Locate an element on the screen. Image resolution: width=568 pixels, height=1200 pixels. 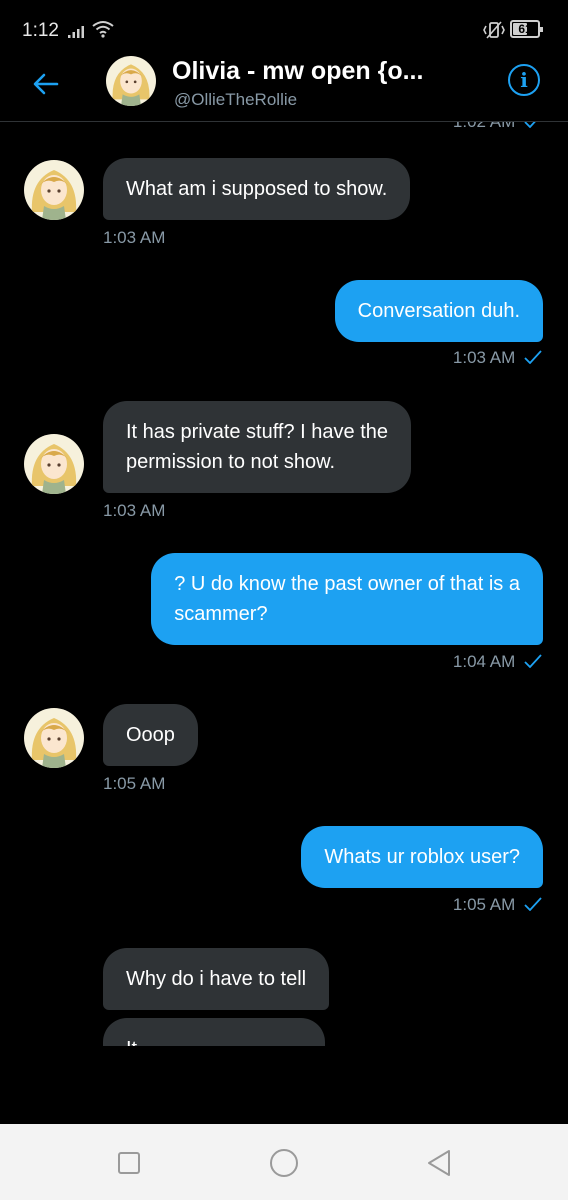
circle-icon is located at coordinates (284, 1163).